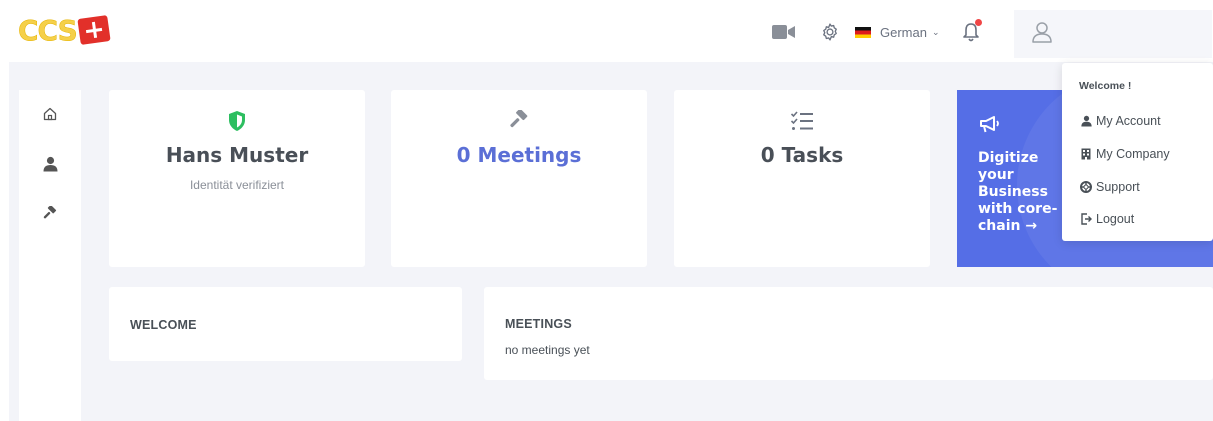 The image size is (1213, 421). I want to click on shield-check-icon, so click(237, 121).